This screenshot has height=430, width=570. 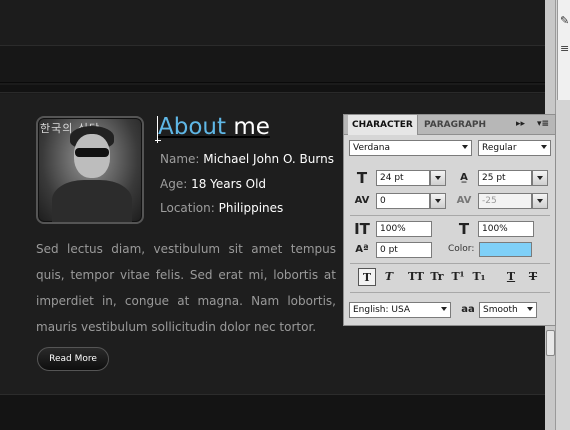 What do you see at coordinates (506, 229) in the screenshot?
I see `horizontal-scale-field: 100%` at bounding box center [506, 229].